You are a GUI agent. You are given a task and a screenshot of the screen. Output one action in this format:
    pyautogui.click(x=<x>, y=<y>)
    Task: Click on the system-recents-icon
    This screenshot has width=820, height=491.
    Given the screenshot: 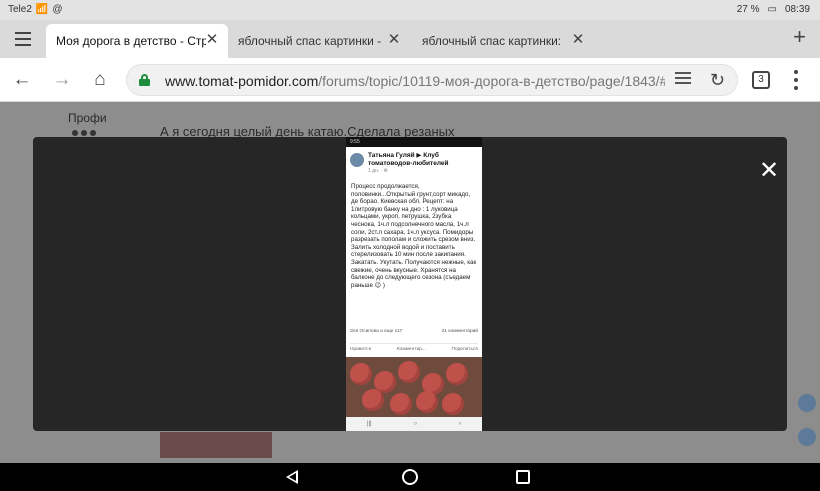 What is the action you would take?
    pyautogui.click(x=523, y=477)
    